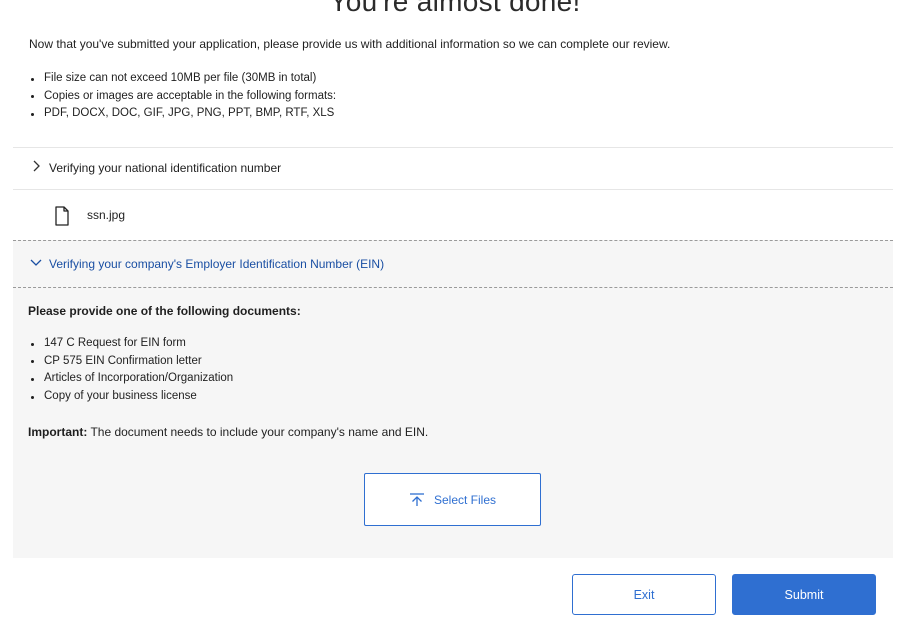 The width and height of the screenshot is (910, 643). What do you see at coordinates (416, 499) in the screenshot?
I see `upload-icon` at bounding box center [416, 499].